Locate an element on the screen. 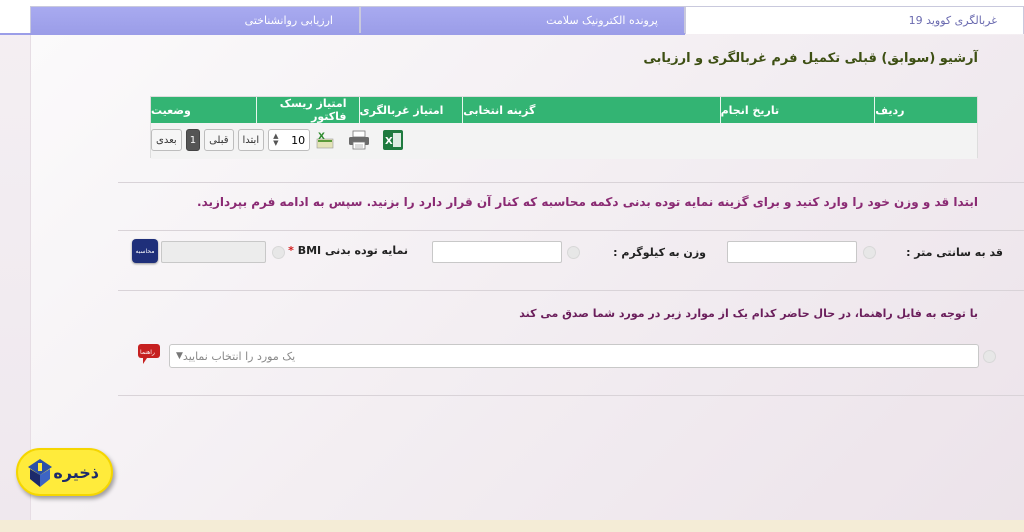  guide-icon: راهنما is located at coordinates (149, 354).